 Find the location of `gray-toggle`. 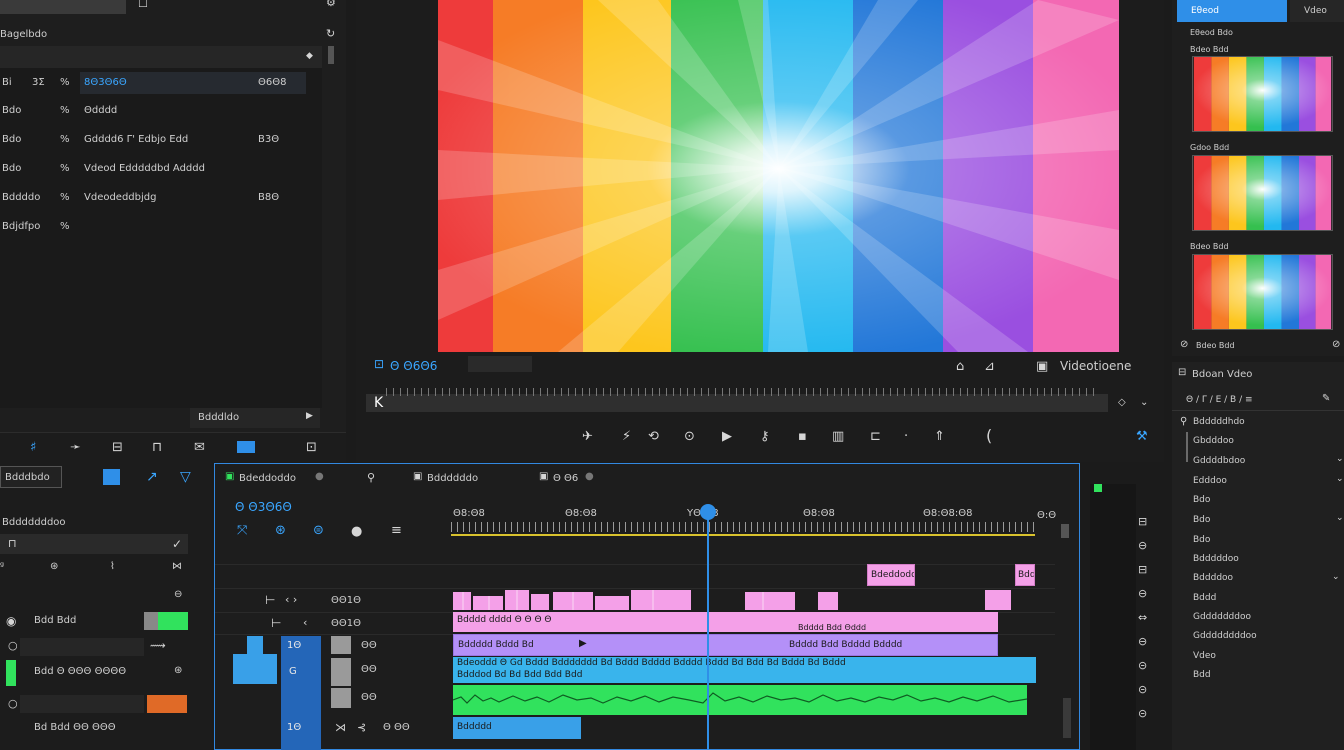

gray-toggle is located at coordinates (151, 621).